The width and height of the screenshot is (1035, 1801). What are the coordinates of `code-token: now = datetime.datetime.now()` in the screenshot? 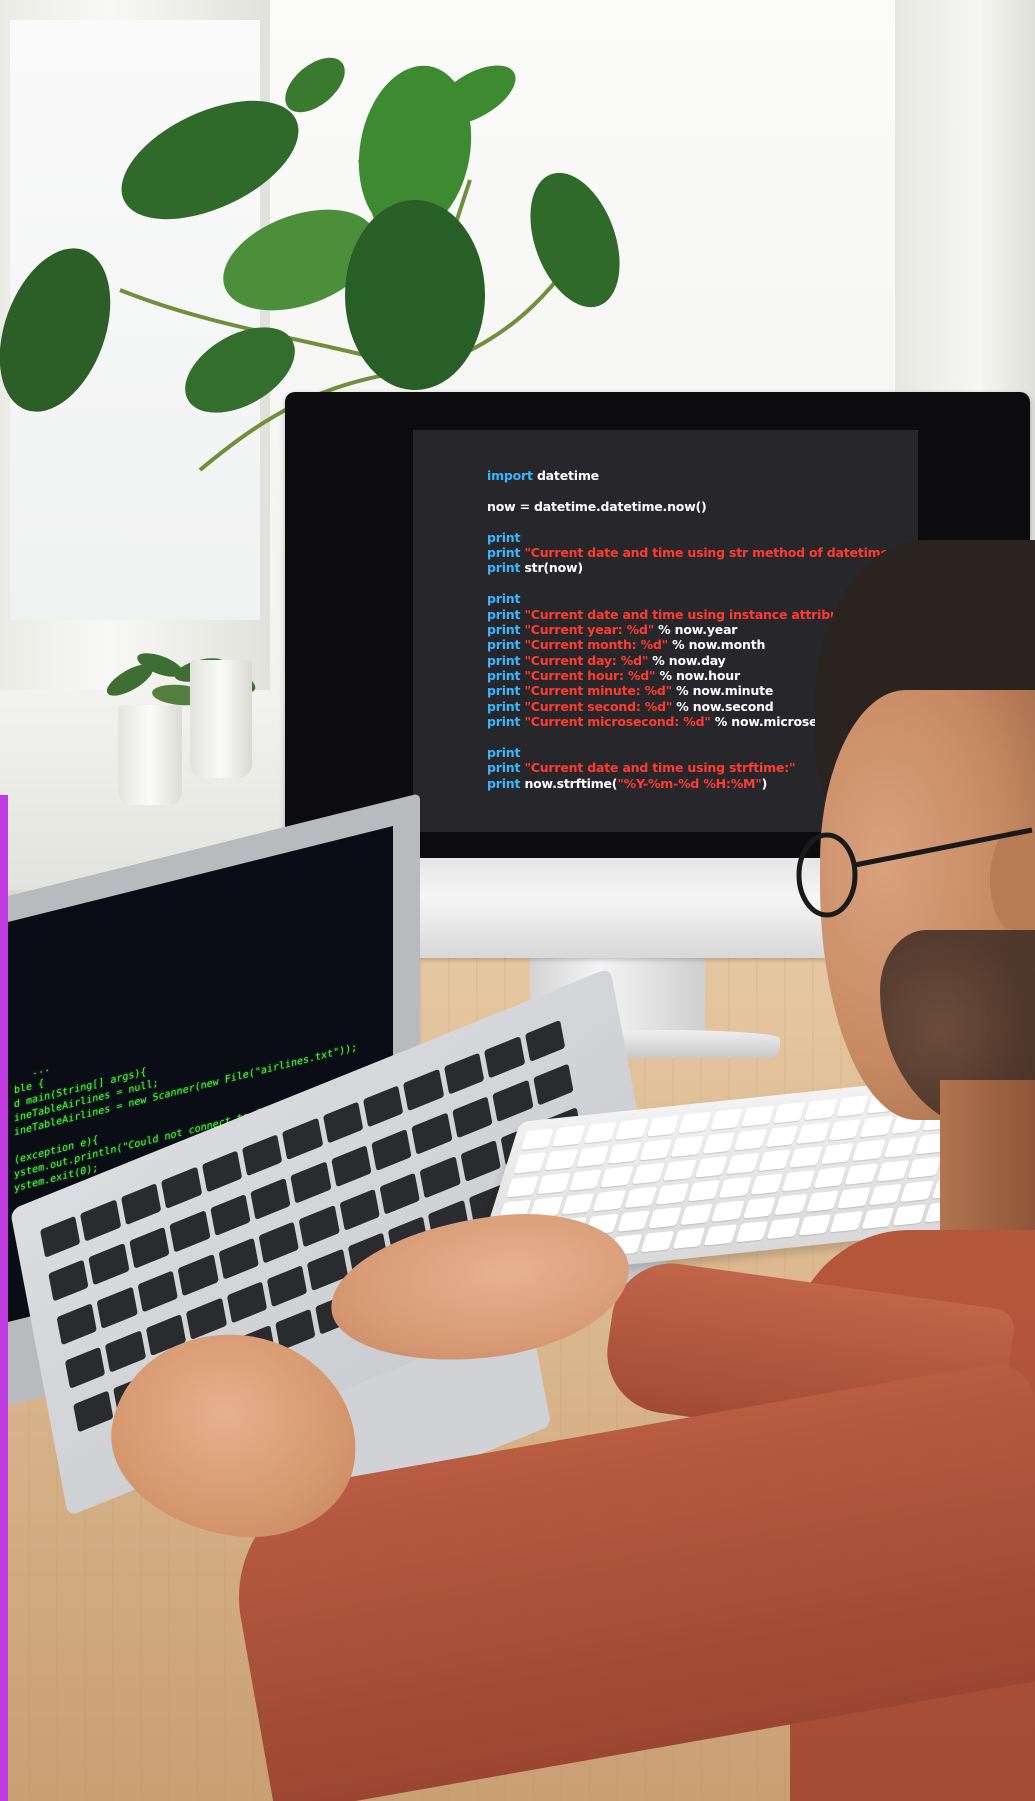 It's located at (597, 506).